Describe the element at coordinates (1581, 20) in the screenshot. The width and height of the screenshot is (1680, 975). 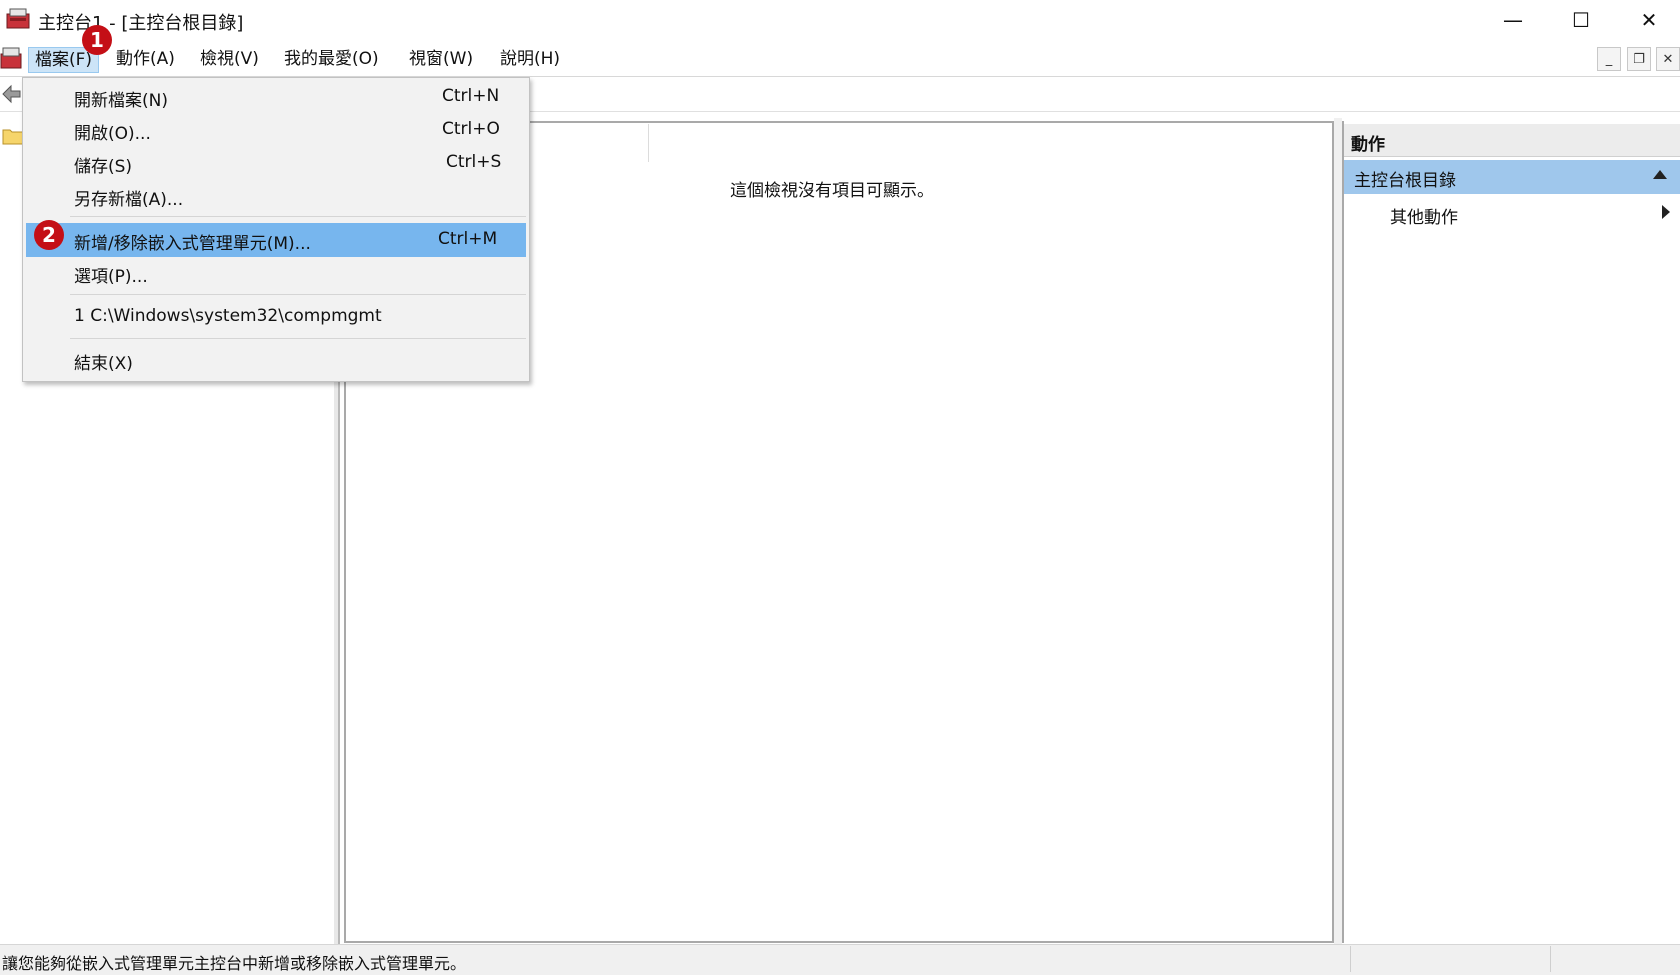
I see `maximize-button: ☐` at that location.